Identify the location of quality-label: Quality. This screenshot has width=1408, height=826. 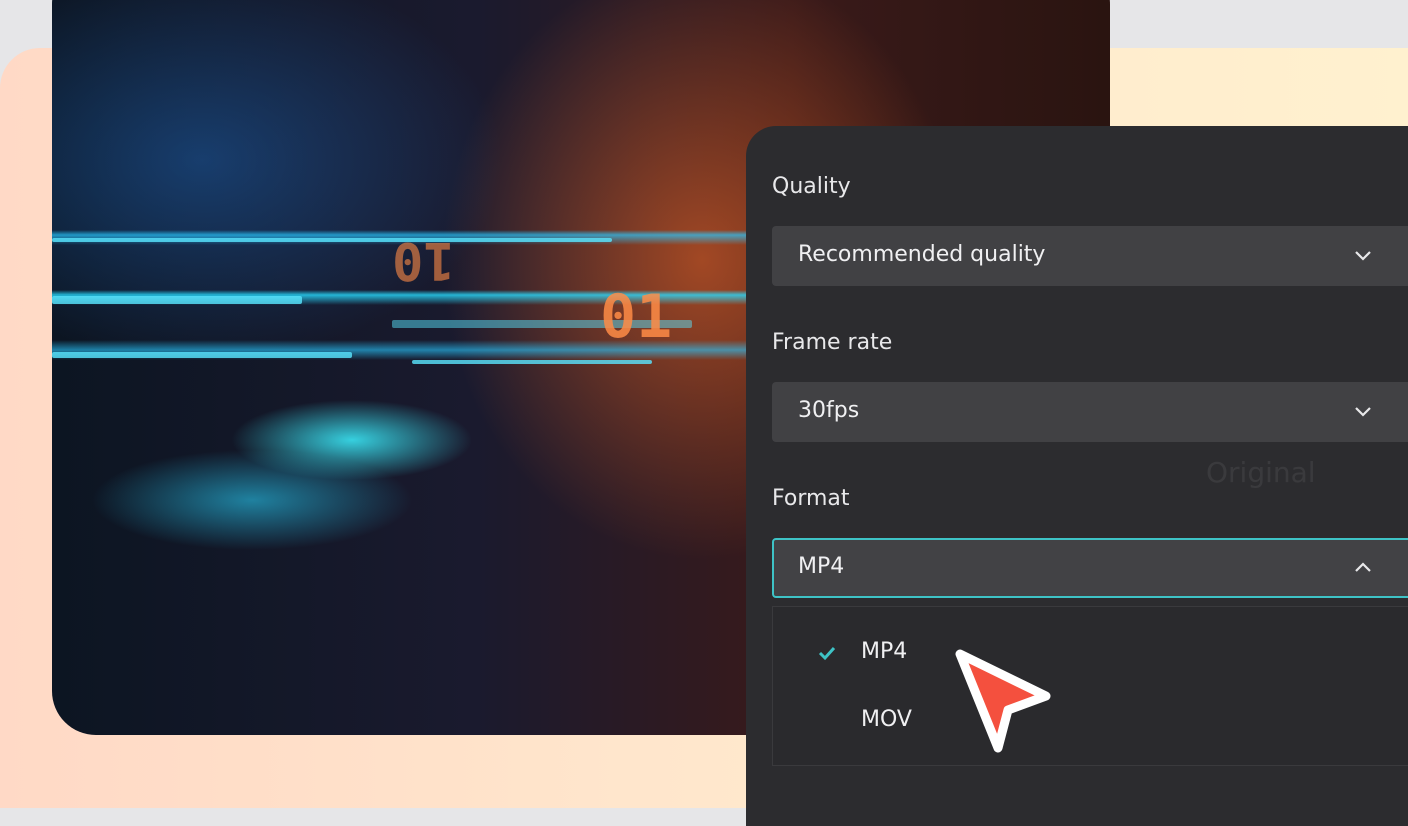
(811, 186).